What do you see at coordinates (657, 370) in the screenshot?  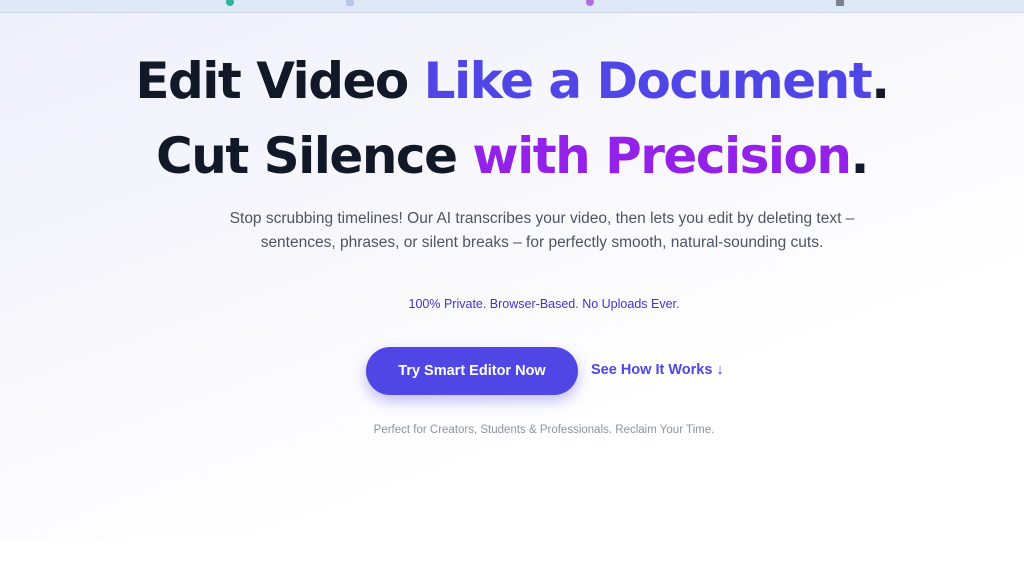 I see `see-how-it-works-link: See How It Works ↓` at bounding box center [657, 370].